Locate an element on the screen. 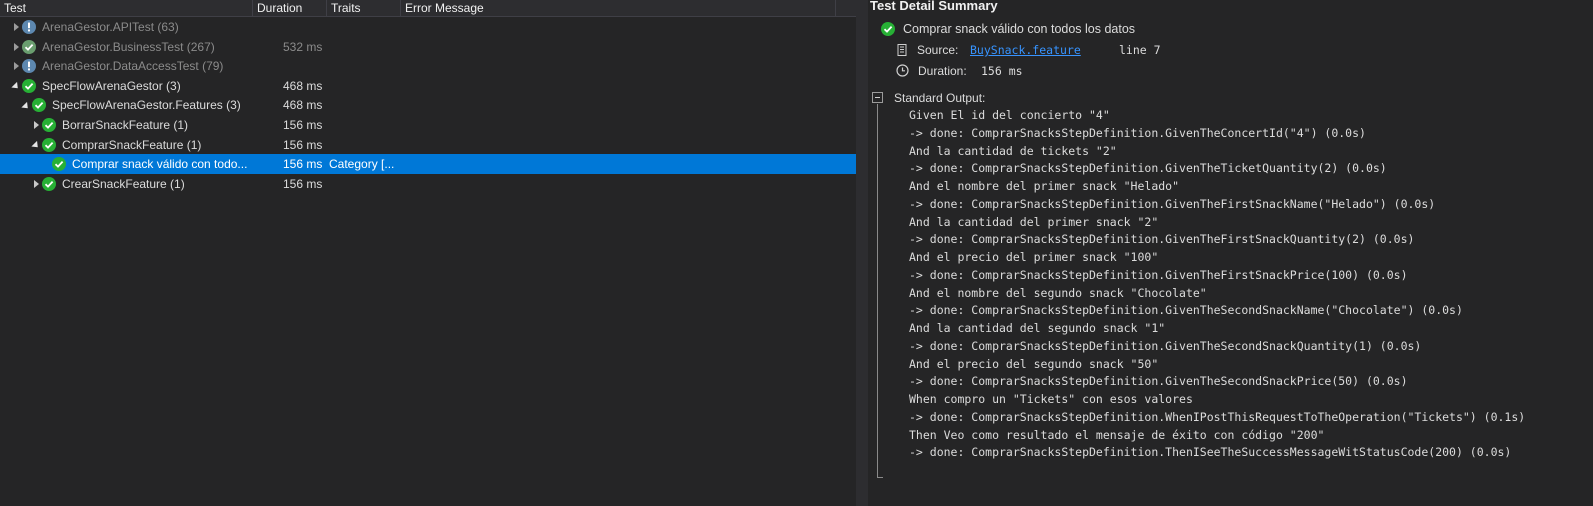  clock-icon is located at coordinates (902, 72).